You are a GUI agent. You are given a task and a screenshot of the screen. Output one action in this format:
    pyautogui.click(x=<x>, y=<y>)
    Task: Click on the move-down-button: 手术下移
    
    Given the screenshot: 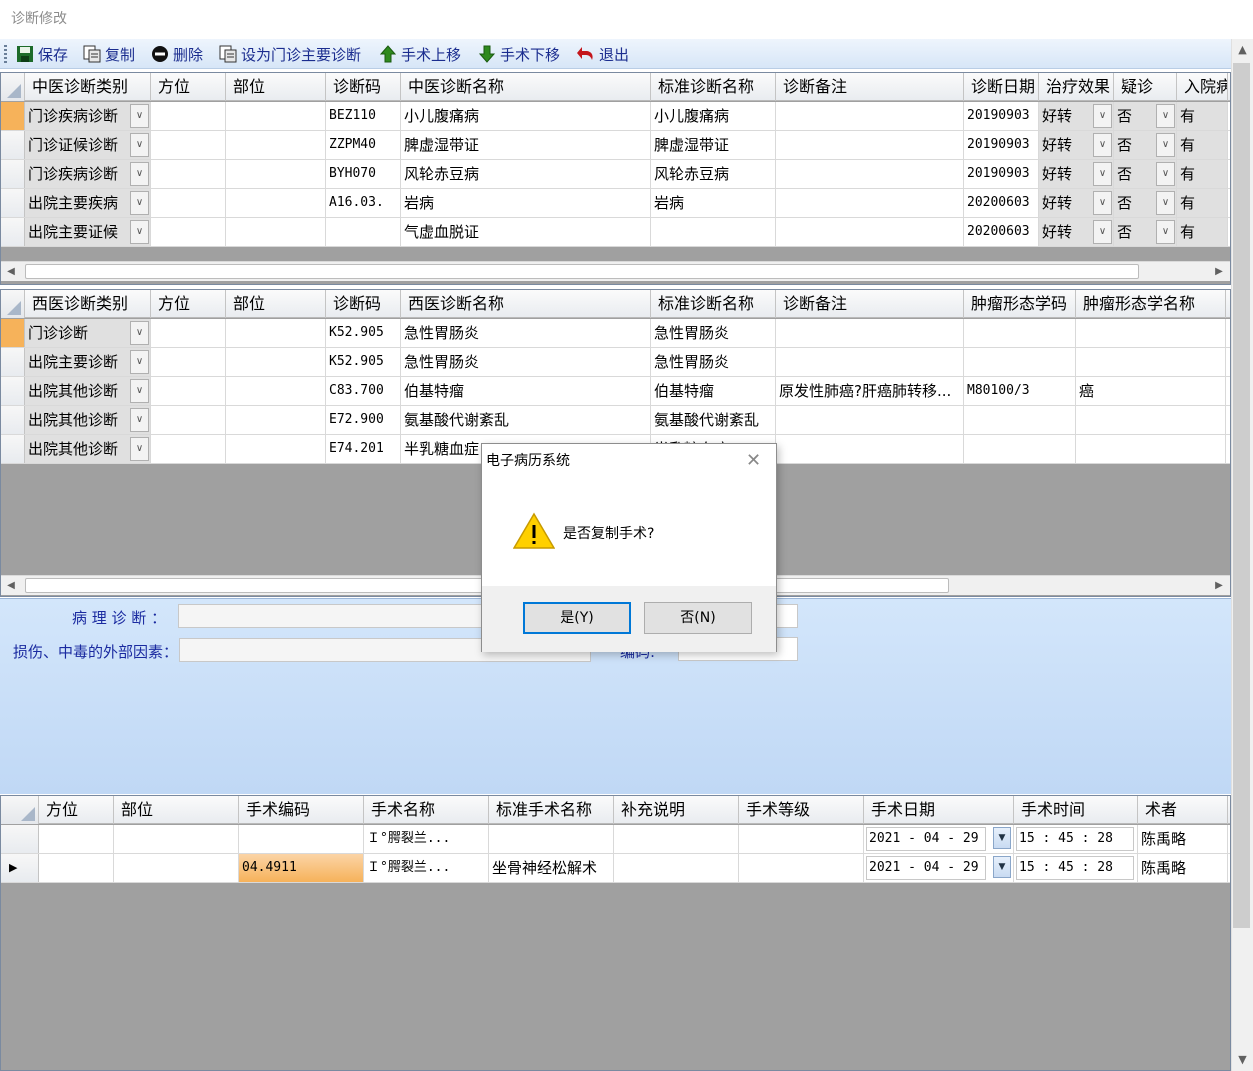 What is the action you would take?
    pyautogui.click(x=519, y=54)
    